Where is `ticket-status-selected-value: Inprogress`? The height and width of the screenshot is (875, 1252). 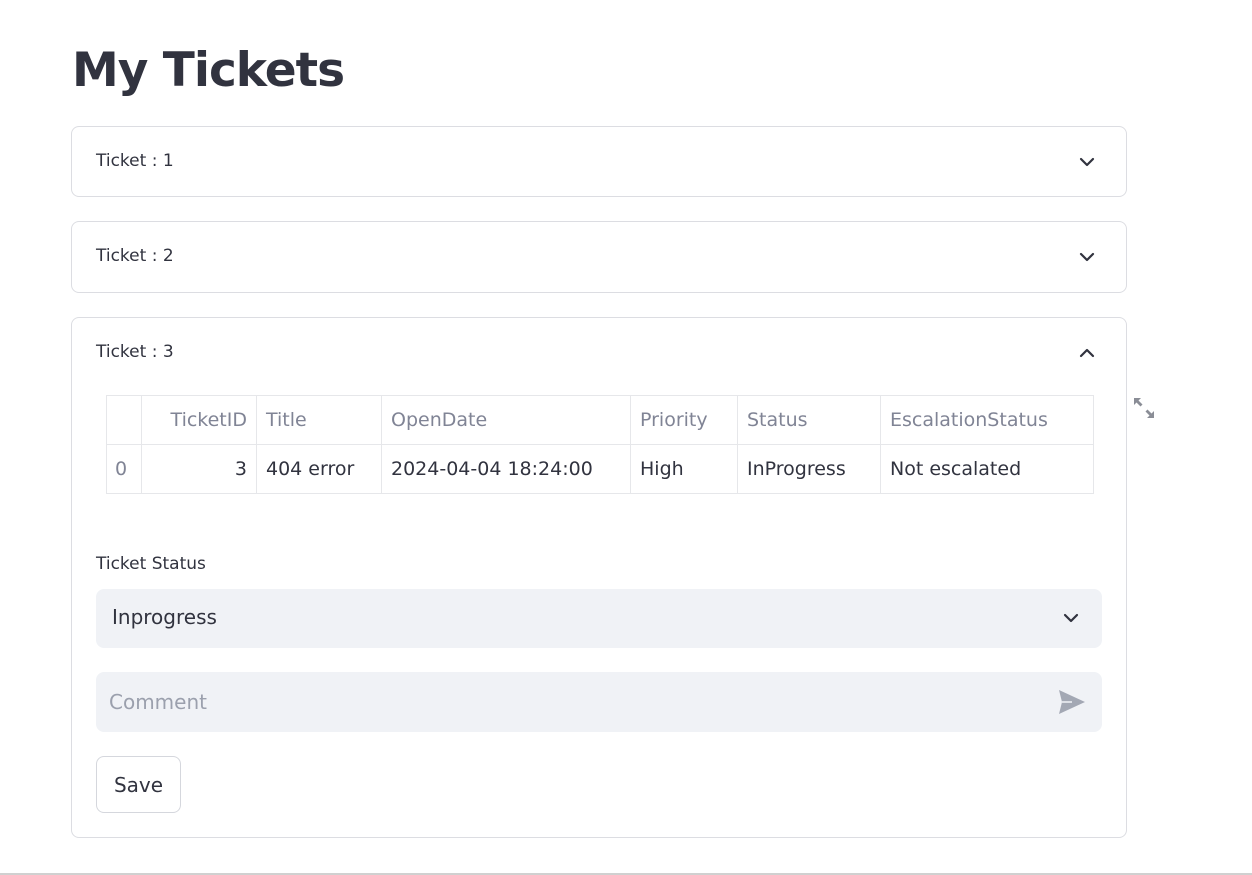 ticket-status-selected-value: Inprogress is located at coordinates (164, 617).